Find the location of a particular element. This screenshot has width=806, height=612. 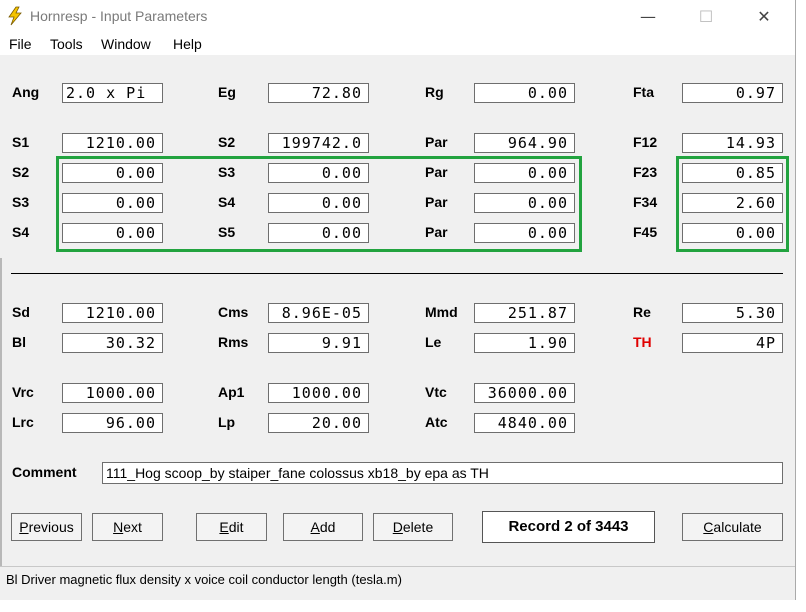

previous-button-accel: P is located at coordinates (24, 527).